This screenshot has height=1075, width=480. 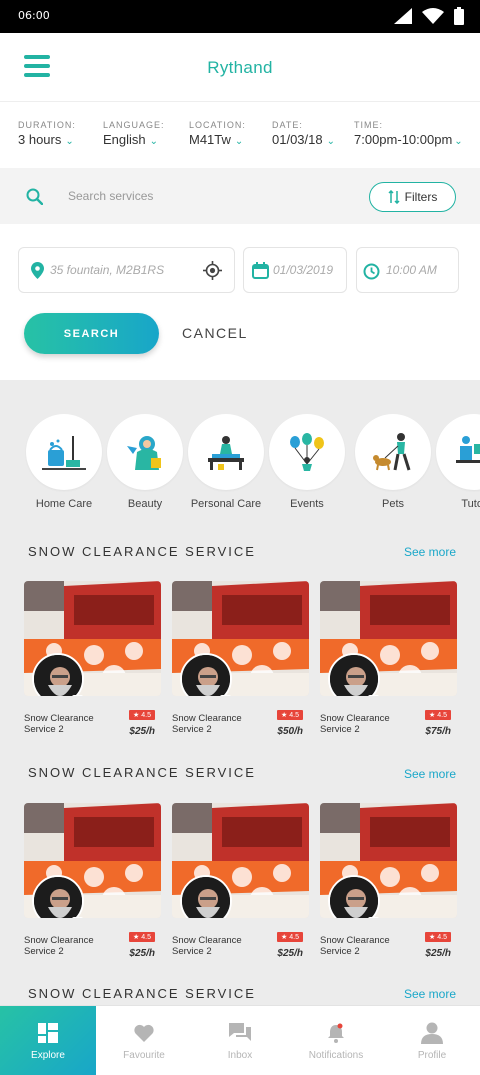 What do you see at coordinates (64, 453) in the screenshot?
I see `home-care-icon` at bounding box center [64, 453].